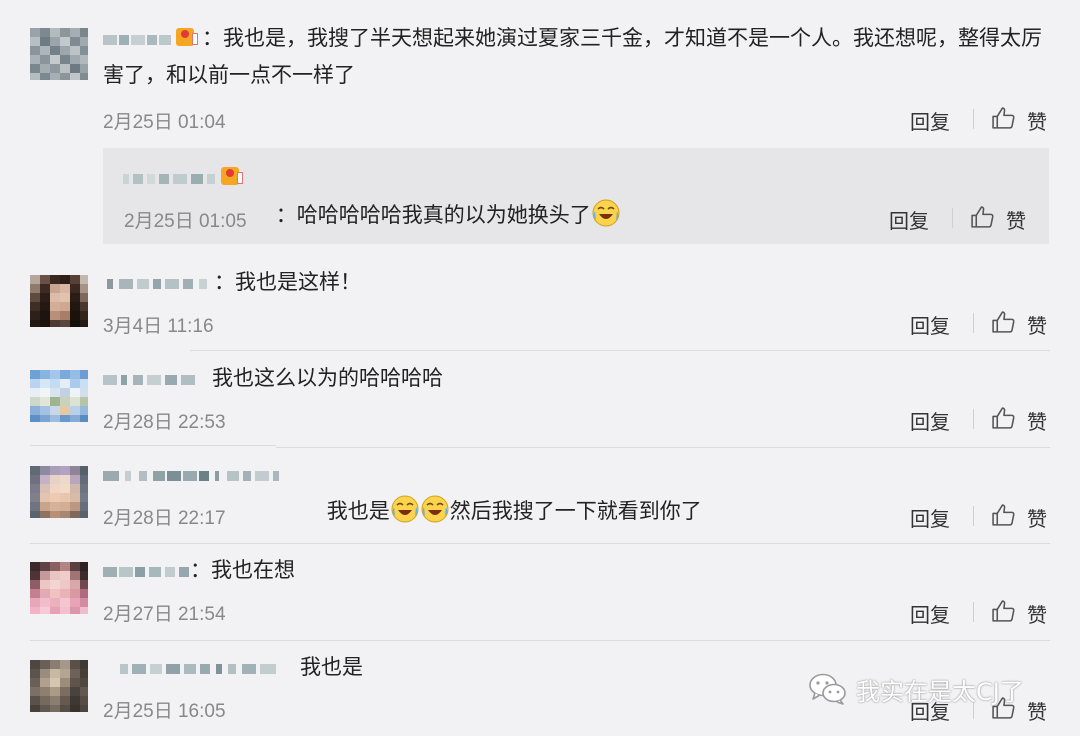 This screenshot has width=1080, height=736. I want to click on comment-text-part: 我也是, so click(358, 511).